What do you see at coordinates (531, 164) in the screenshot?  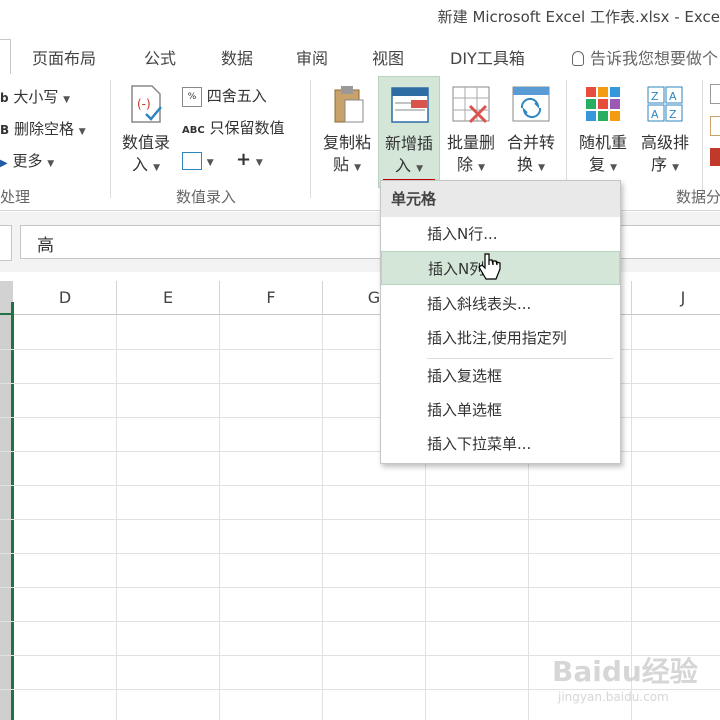 I see `merge-convert-label-2: 换 ▼` at bounding box center [531, 164].